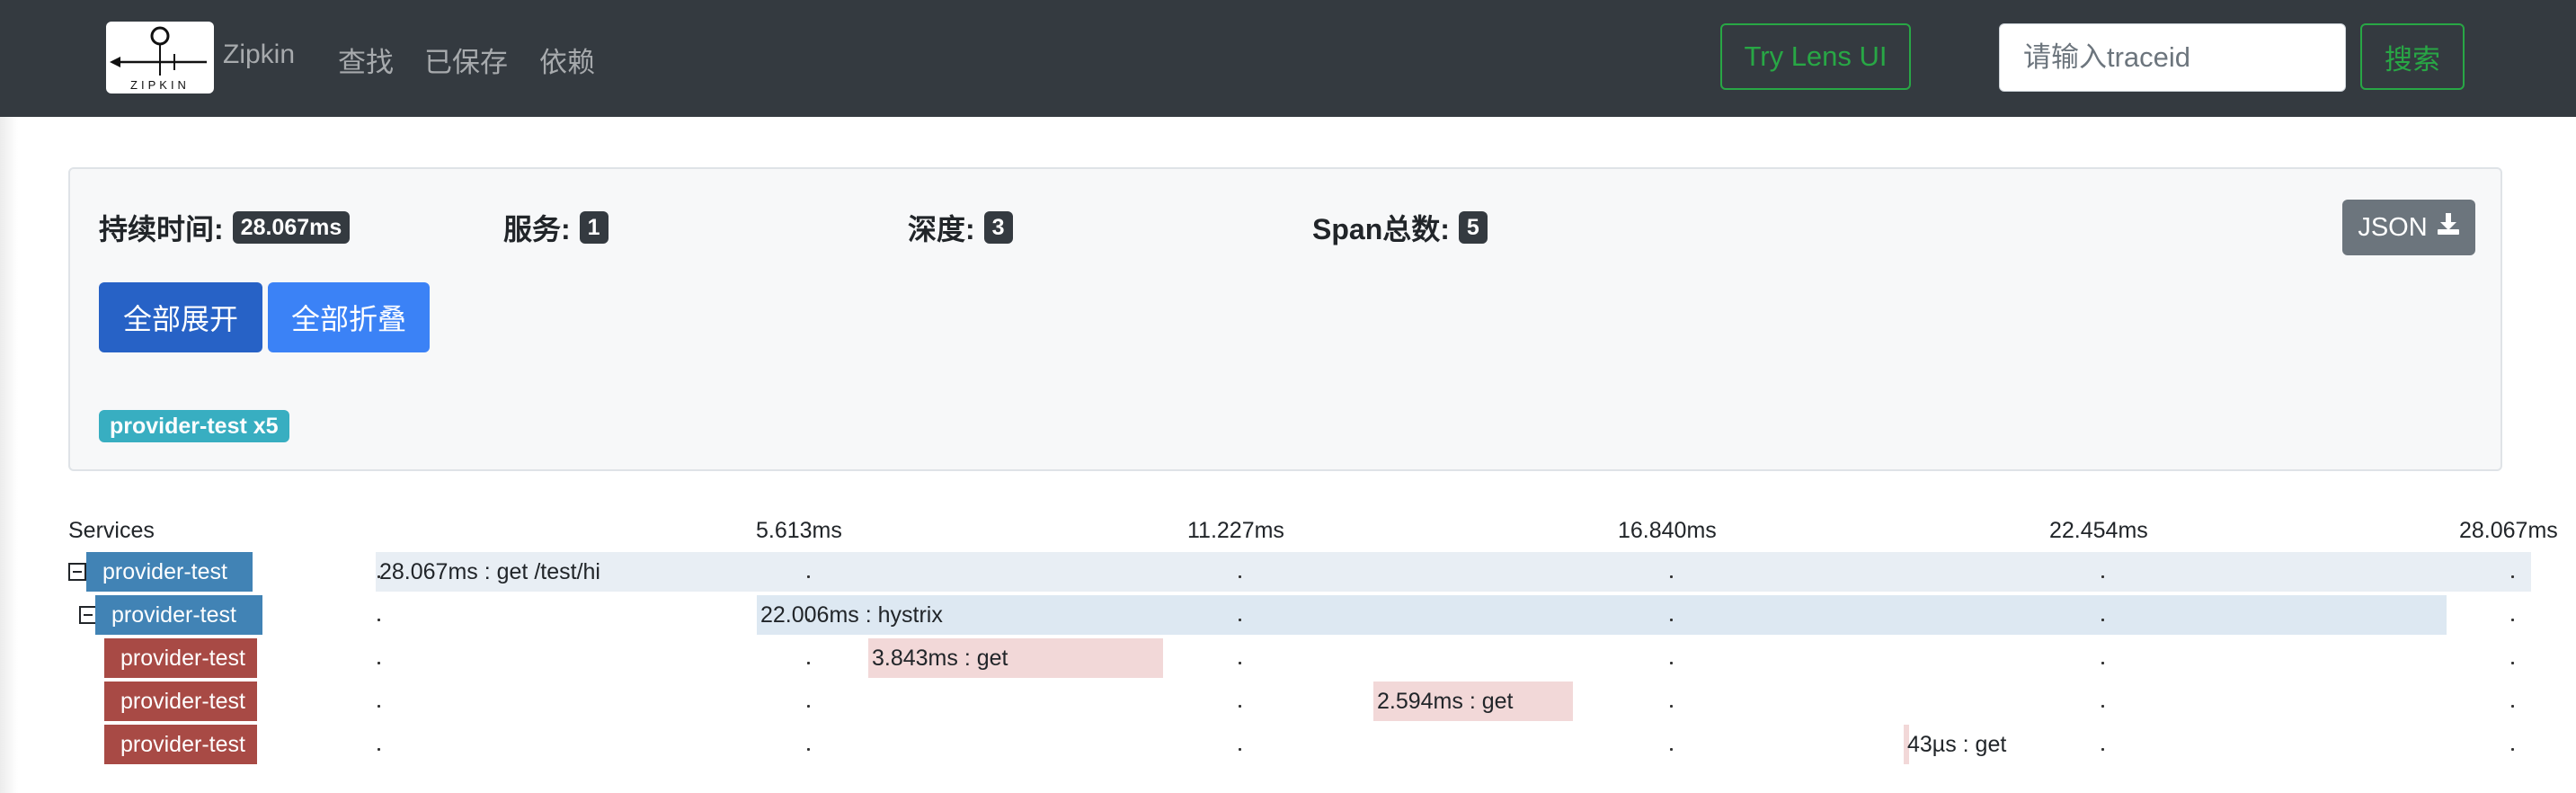 The image size is (2576, 793). What do you see at coordinates (1957, 744) in the screenshot?
I see `span-duration-label: 43µs : get` at bounding box center [1957, 744].